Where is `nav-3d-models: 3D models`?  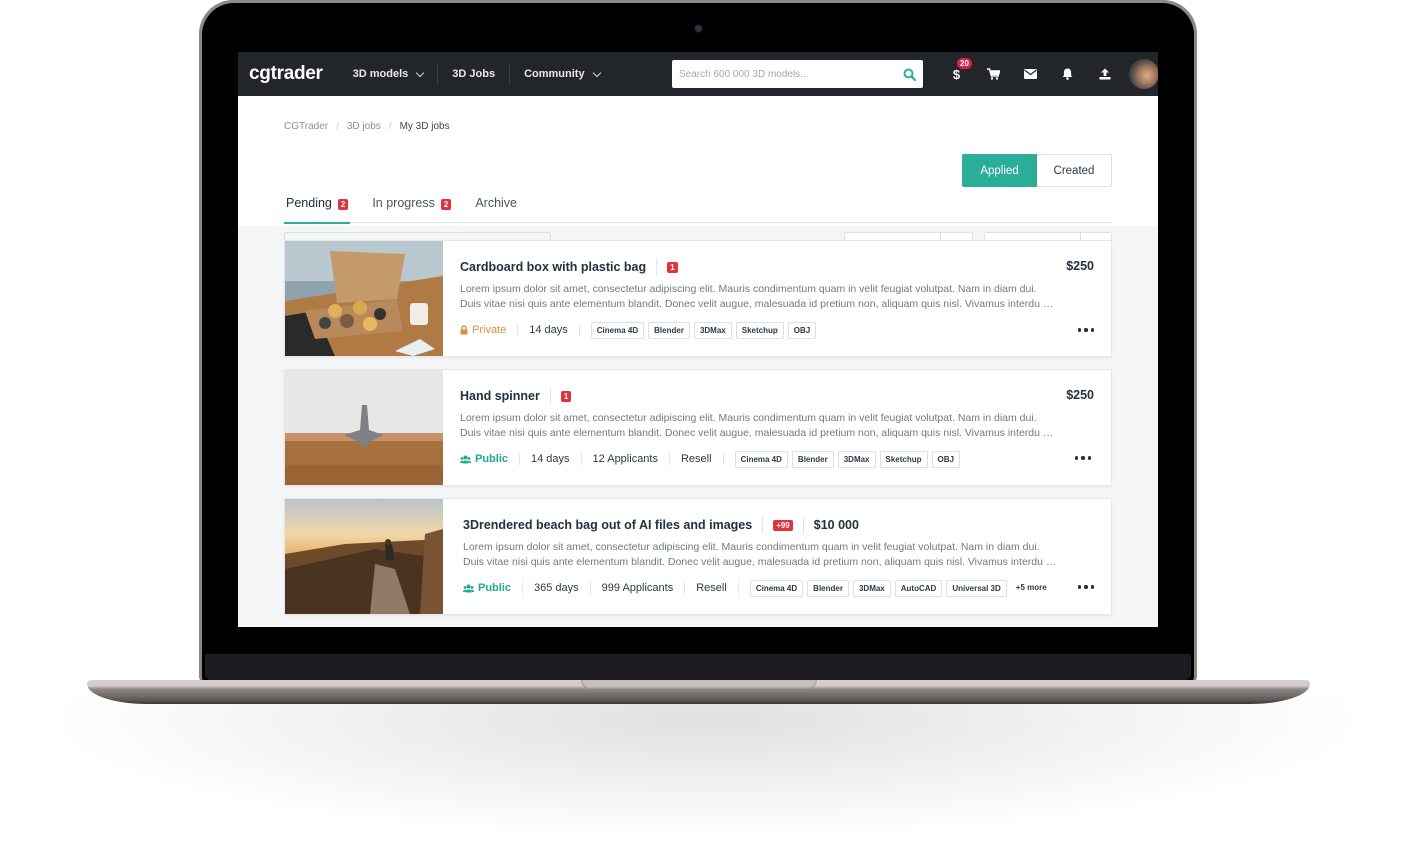 nav-3d-models: 3D models is located at coordinates (388, 74).